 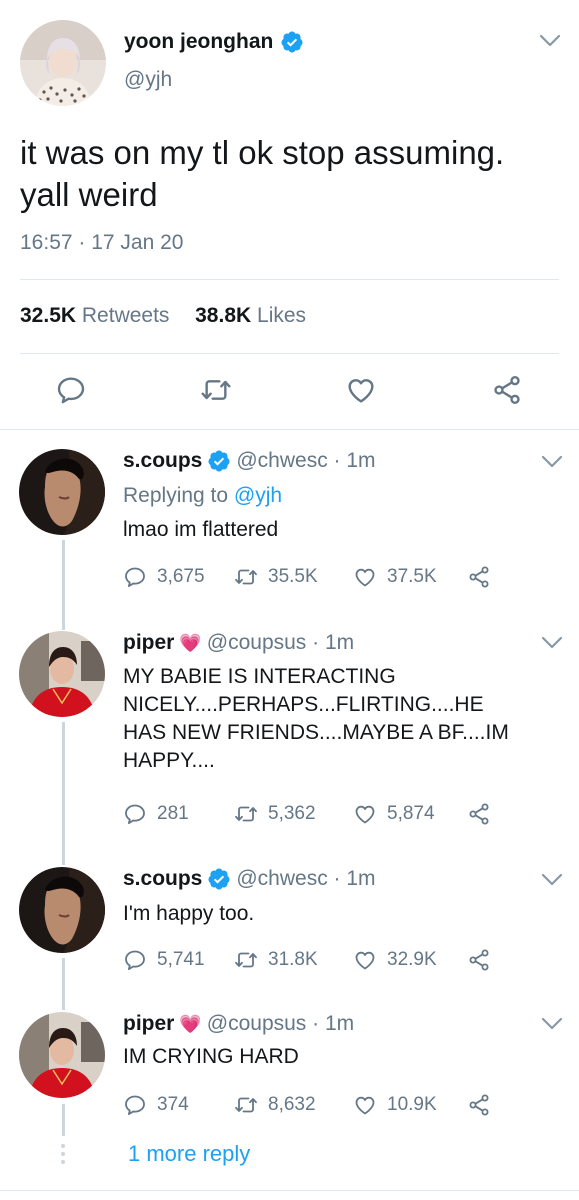 What do you see at coordinates (282, 315) in the screenshot?
I see `likes-label: Likes` at bounding box center [282, 315].